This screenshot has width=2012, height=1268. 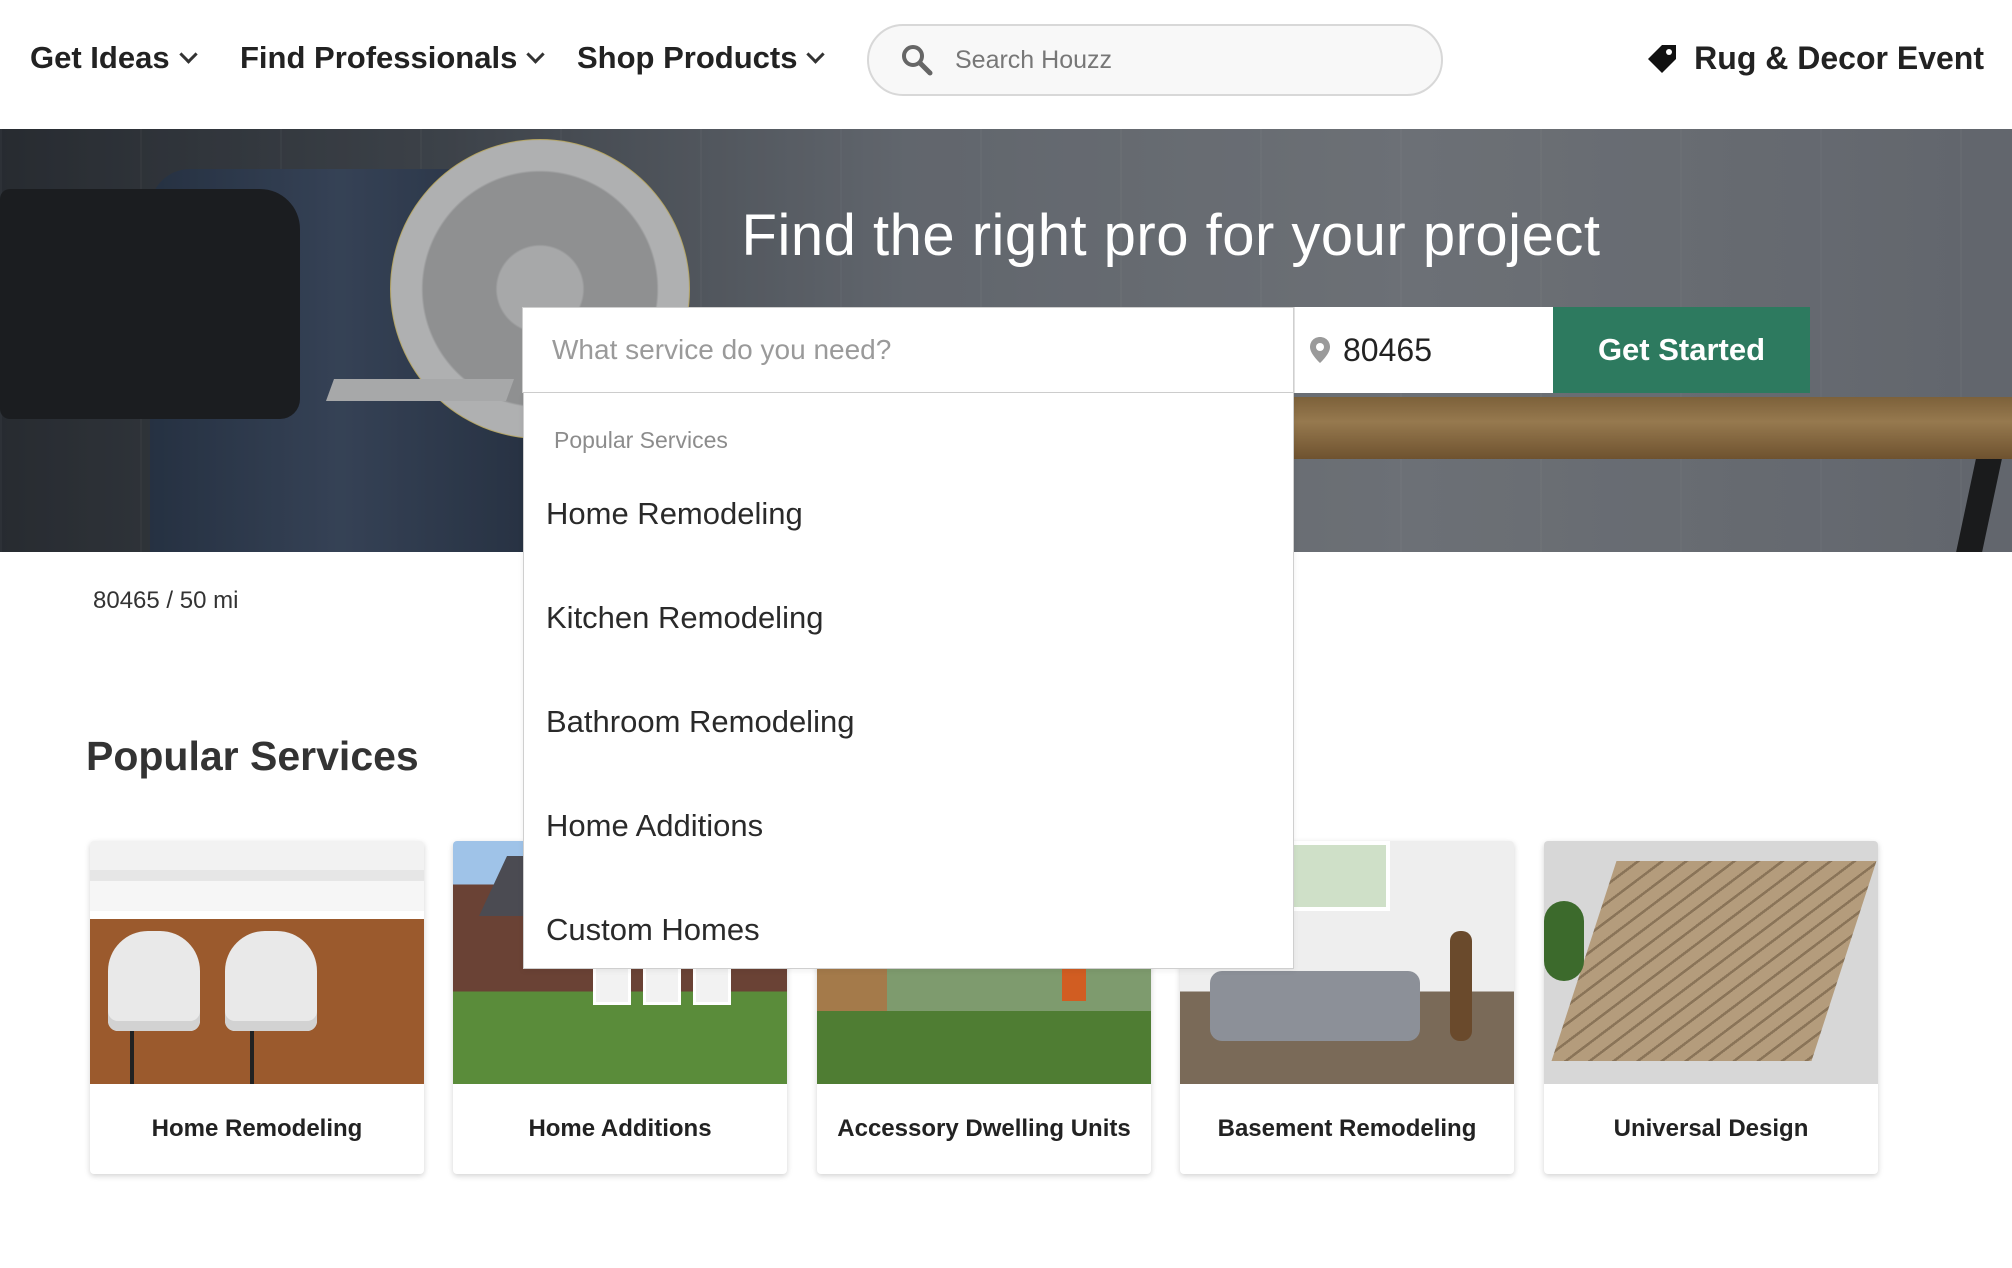 I want to click on popular-services-title: Popular Services, so click(x=252, y=756).